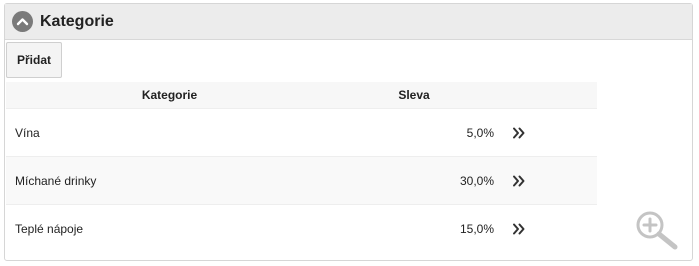 The height and width of the screenshot is (266, 699). Describe the element at coordinates (476, 180) in the screenshot. I see `discount-value: 30,0%` at that location.